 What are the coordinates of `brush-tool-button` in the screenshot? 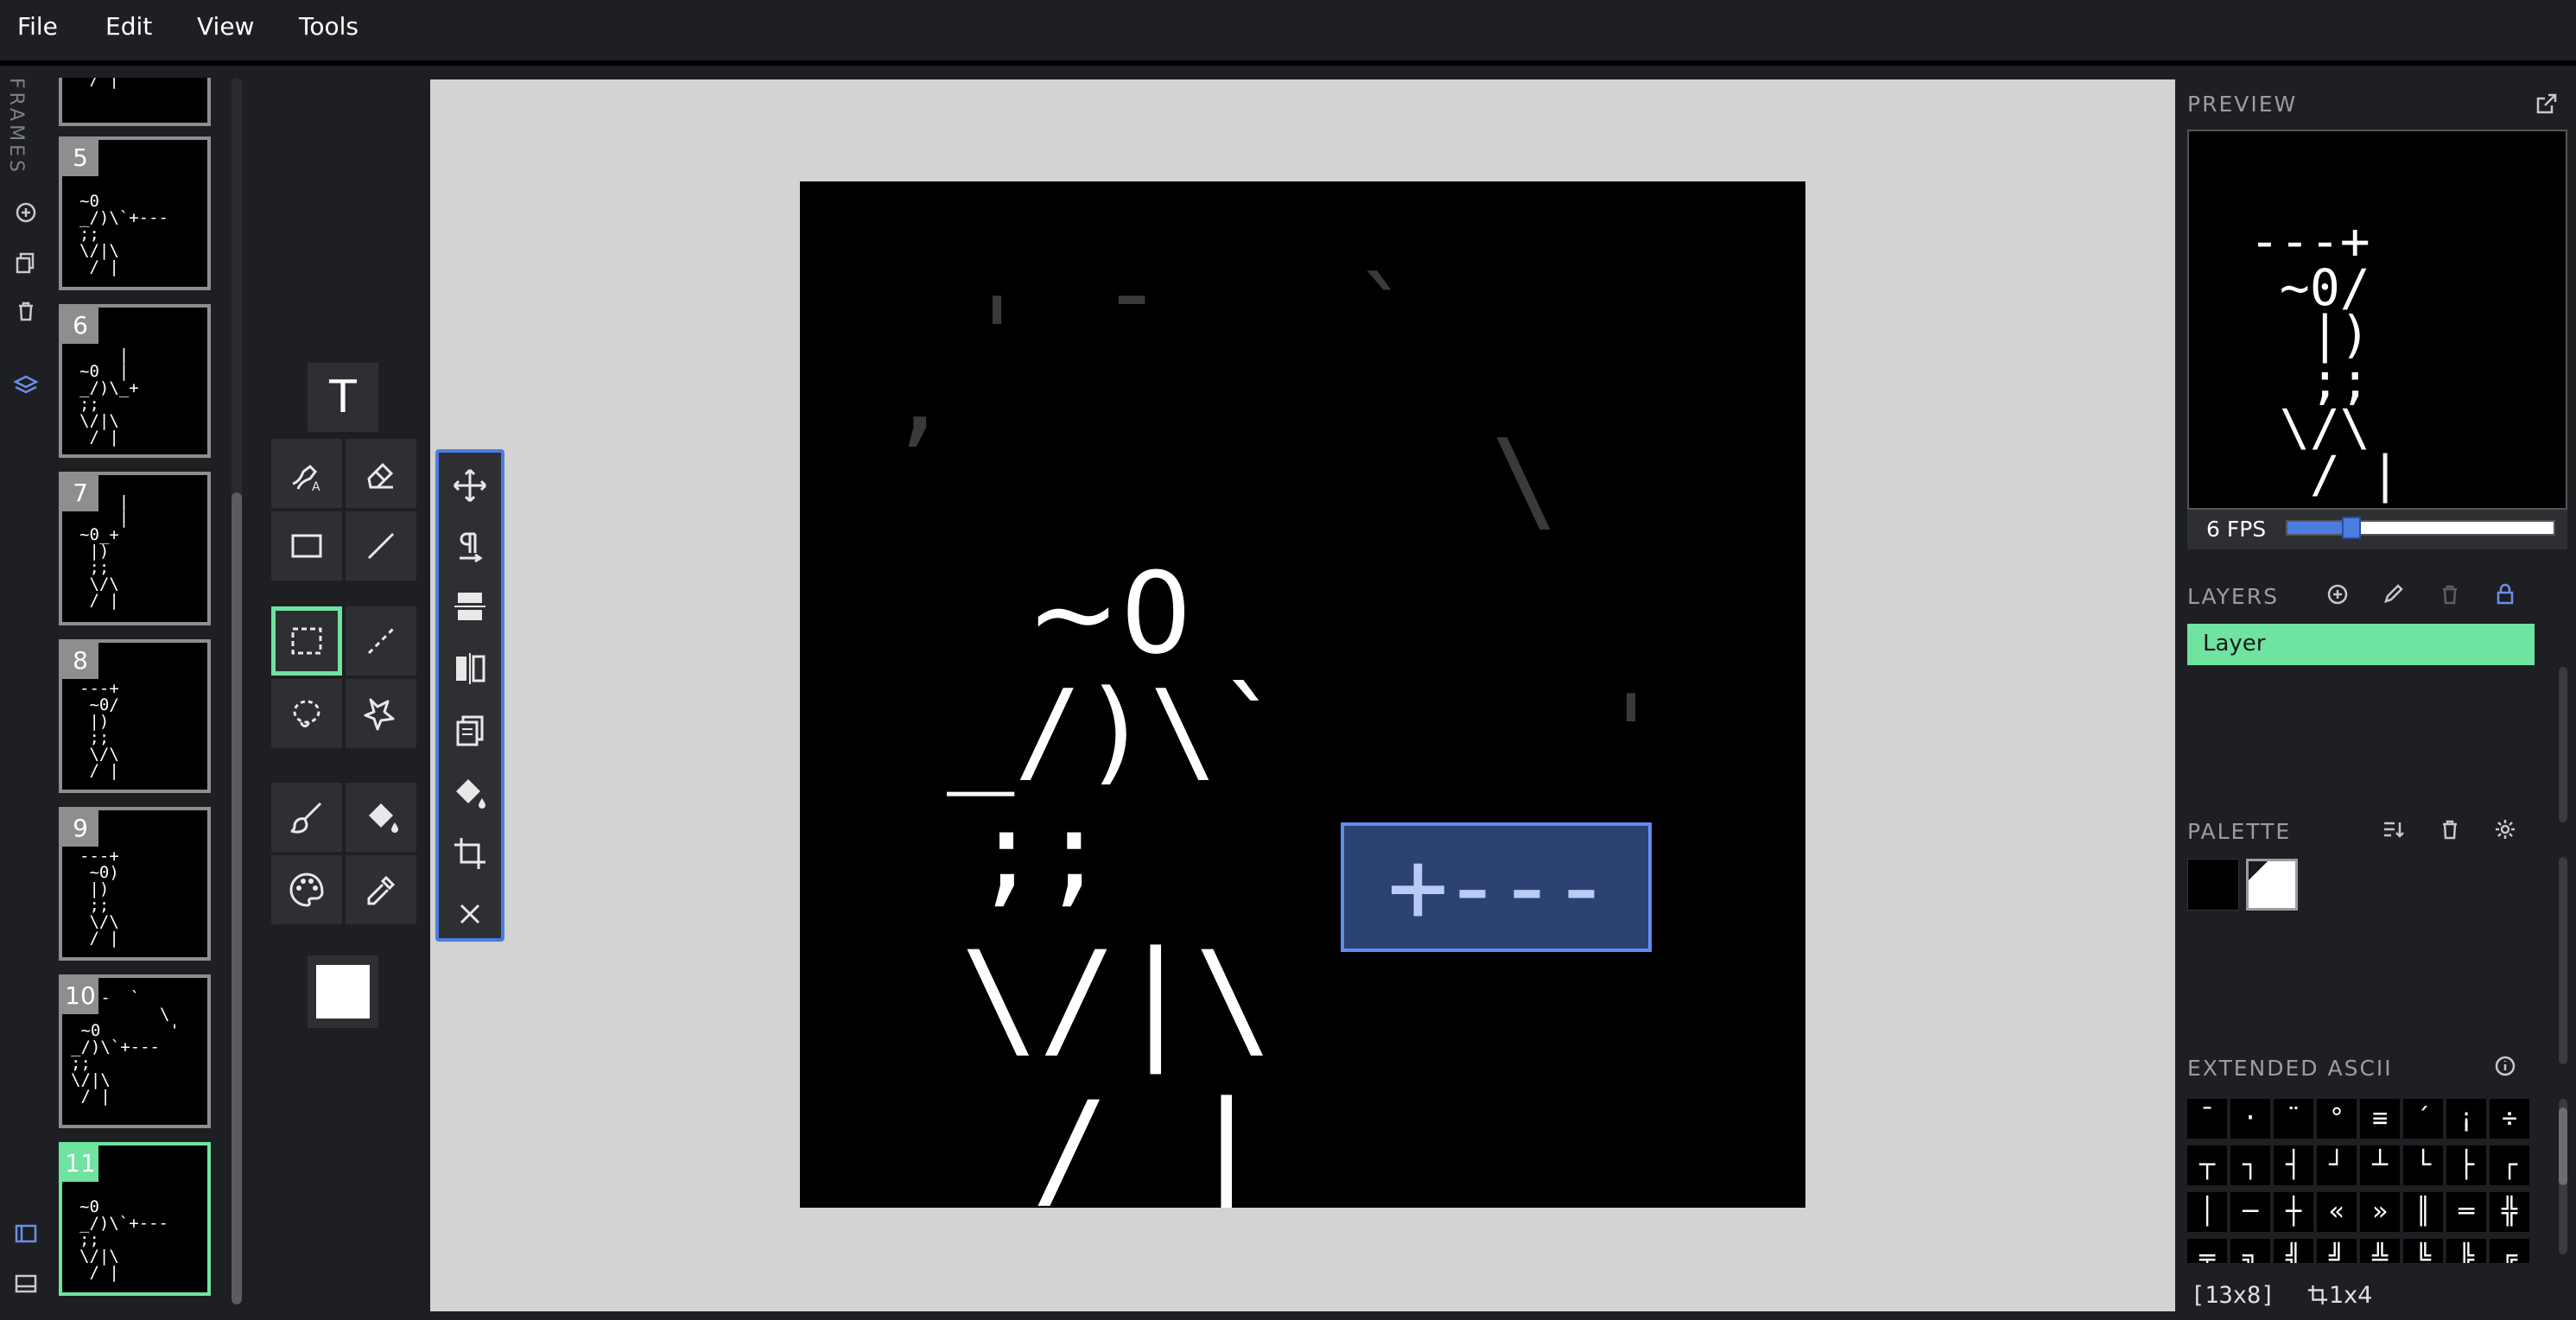 It's located at (306, 817).